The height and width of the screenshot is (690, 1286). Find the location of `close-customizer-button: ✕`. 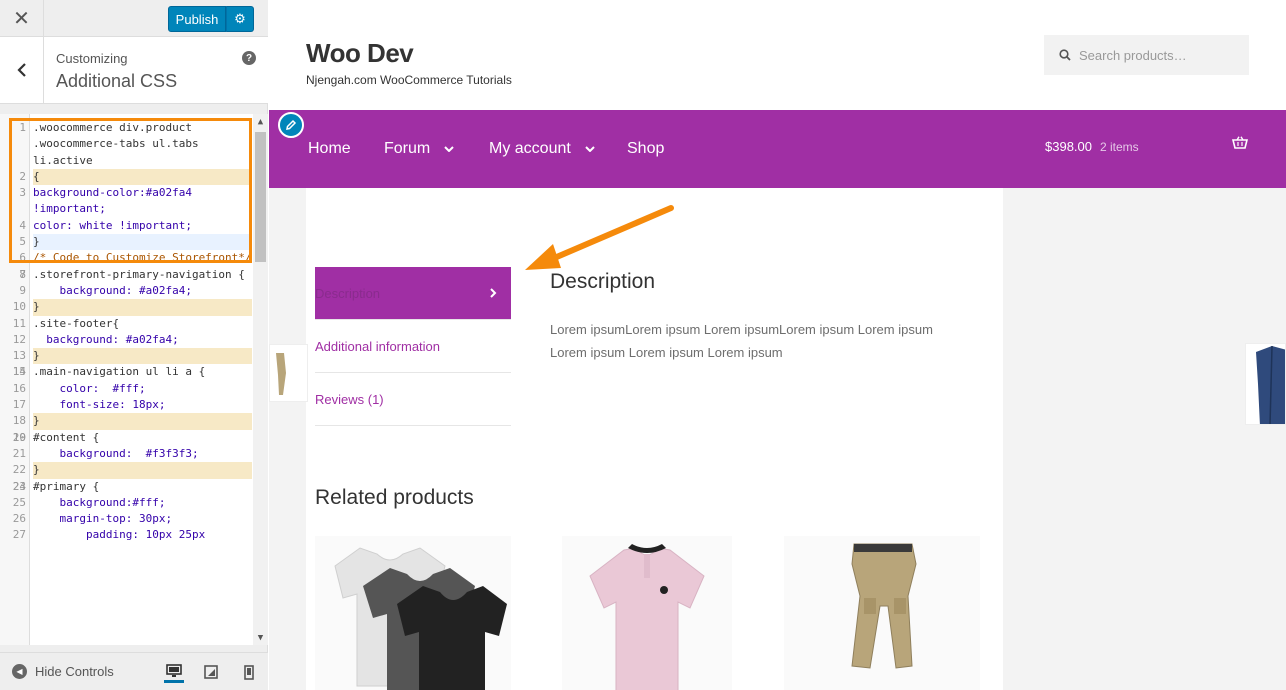

close-customizer-button: ✕ is located at coordinates (22, 18).